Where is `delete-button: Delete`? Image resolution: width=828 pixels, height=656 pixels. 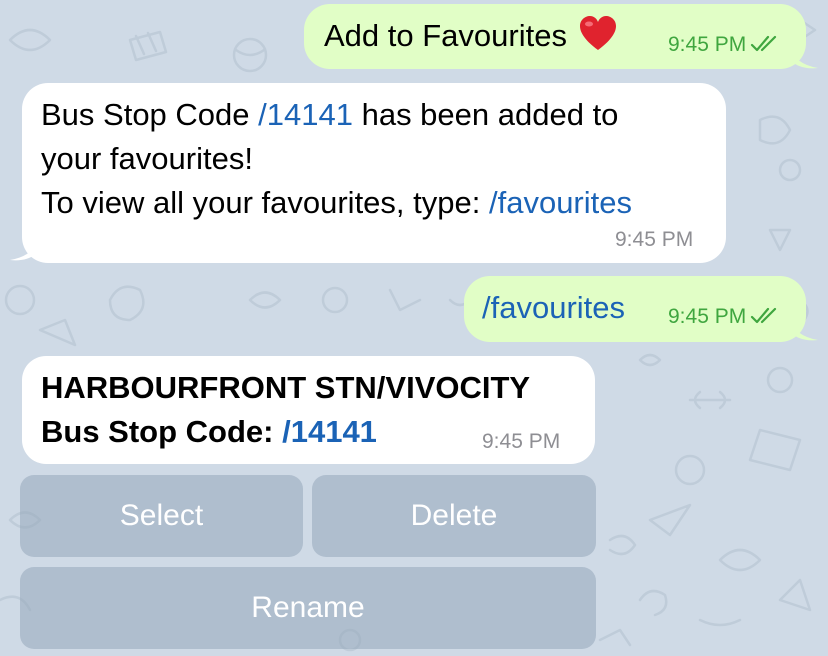 delete-button: Delete is located at coordinates (454, 516).